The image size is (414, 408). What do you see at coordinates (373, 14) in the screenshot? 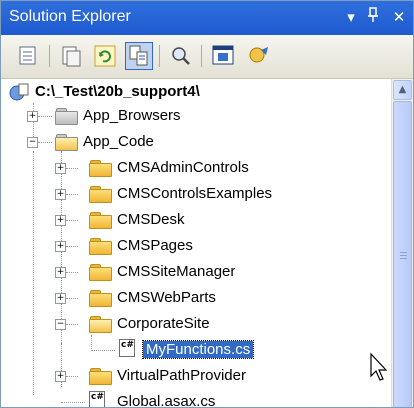
I see `pin-icon` at bounding box center [373, 14].